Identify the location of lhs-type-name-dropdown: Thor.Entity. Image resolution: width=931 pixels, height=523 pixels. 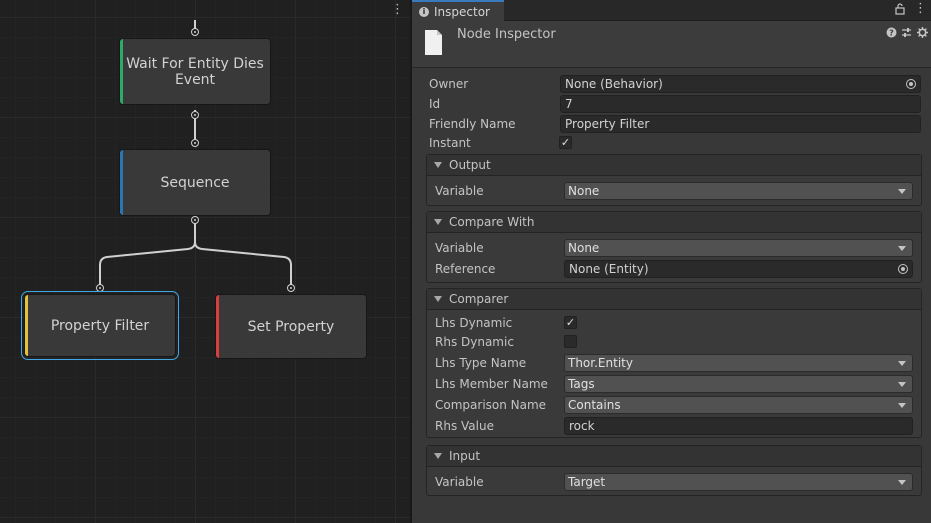
(738, 363).